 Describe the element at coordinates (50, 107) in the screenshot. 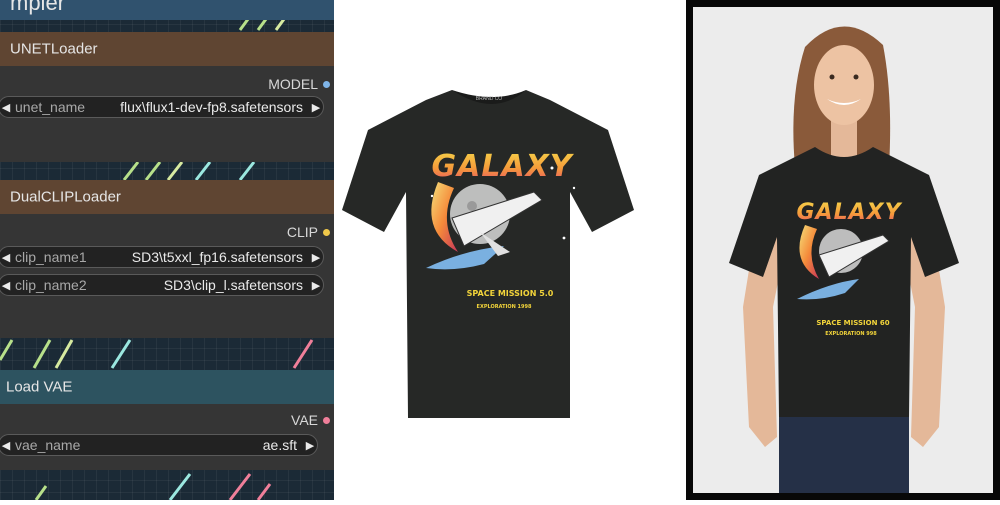

I see `unet-name-label: unet_name` at that location.